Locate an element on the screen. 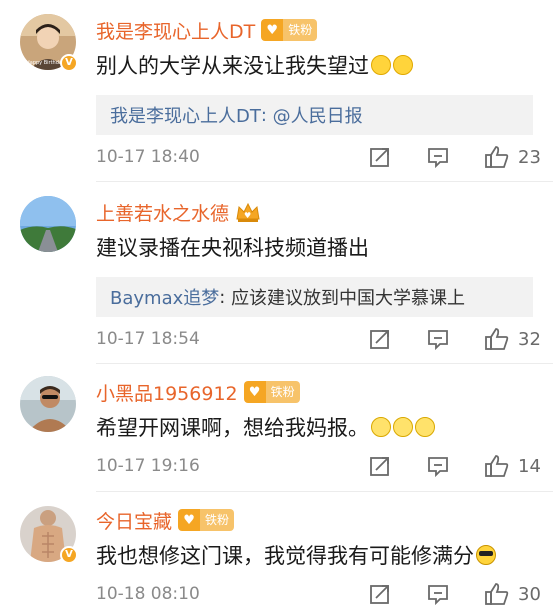 Image resolution: width=553 pixels, height=613 pixels. action-bar: 30 is located at coordinates (460, 594).